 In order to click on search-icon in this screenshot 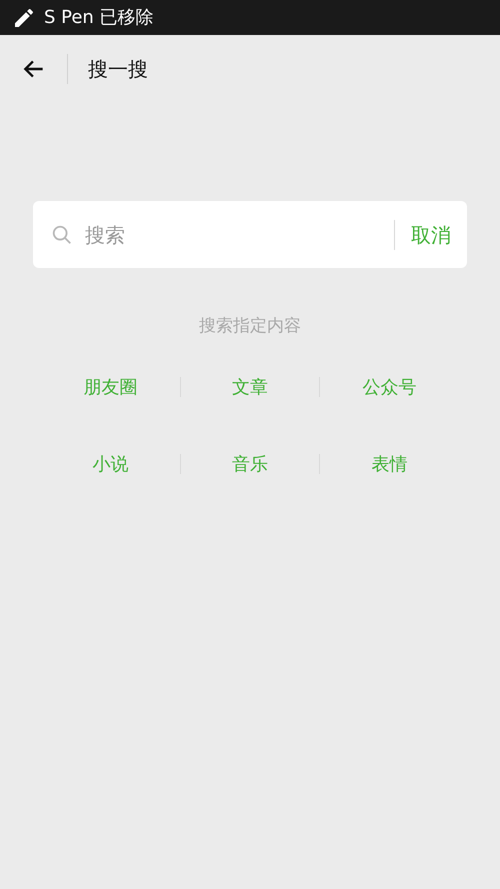, I will do `click(62, 235)`.